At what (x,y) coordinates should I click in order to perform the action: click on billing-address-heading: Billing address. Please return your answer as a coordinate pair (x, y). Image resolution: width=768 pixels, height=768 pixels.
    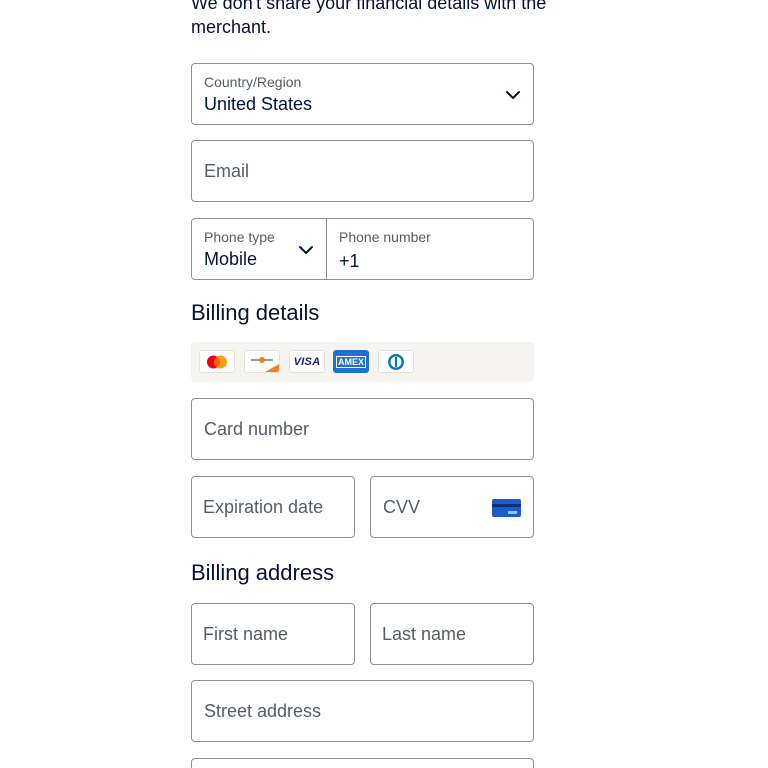
    Looking at the image, I should click on (263, 572).